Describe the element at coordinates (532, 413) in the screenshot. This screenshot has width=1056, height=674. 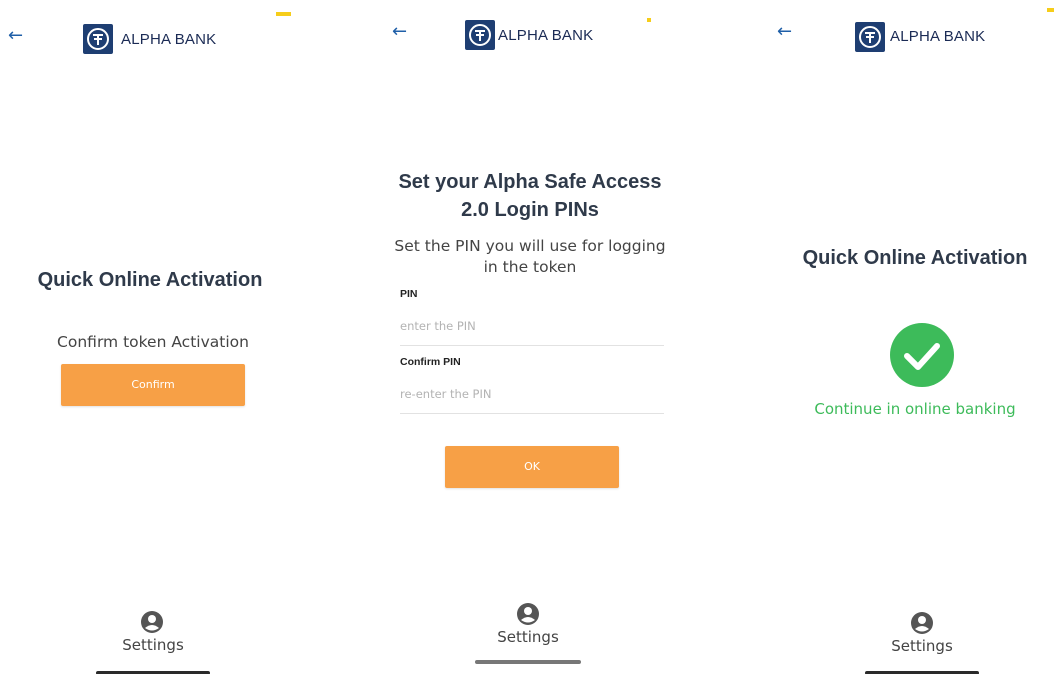
I see `confirm-pin-input-underline` at that location.